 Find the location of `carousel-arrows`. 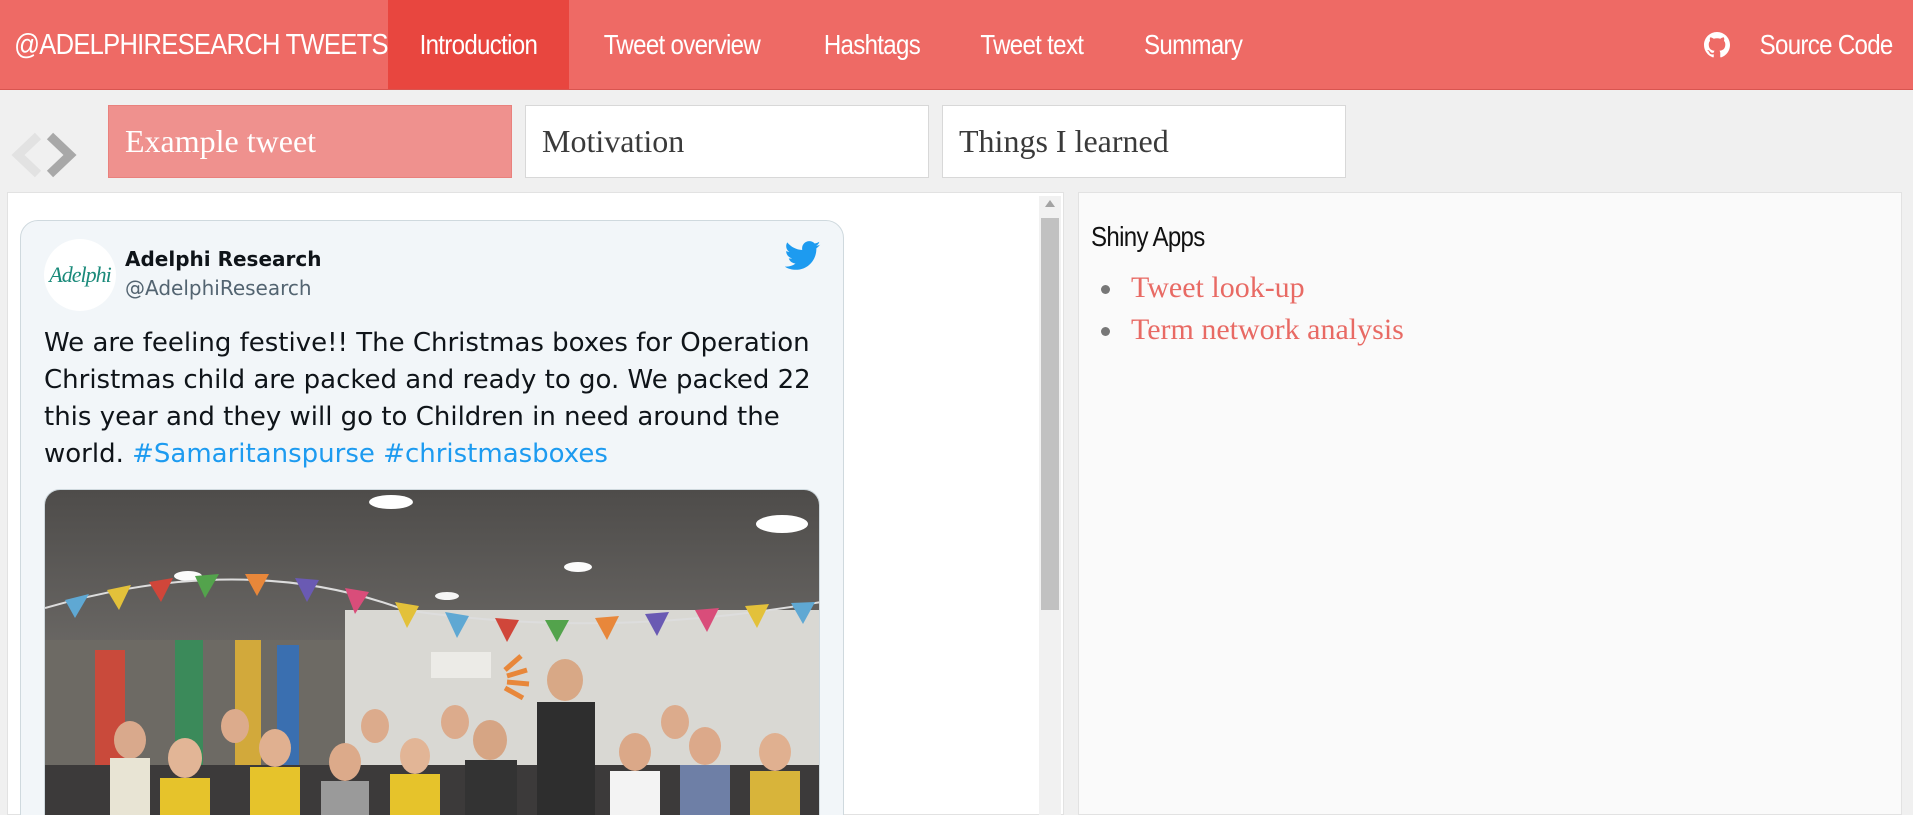

carousel-arrows is located at coordinates (46, 155).